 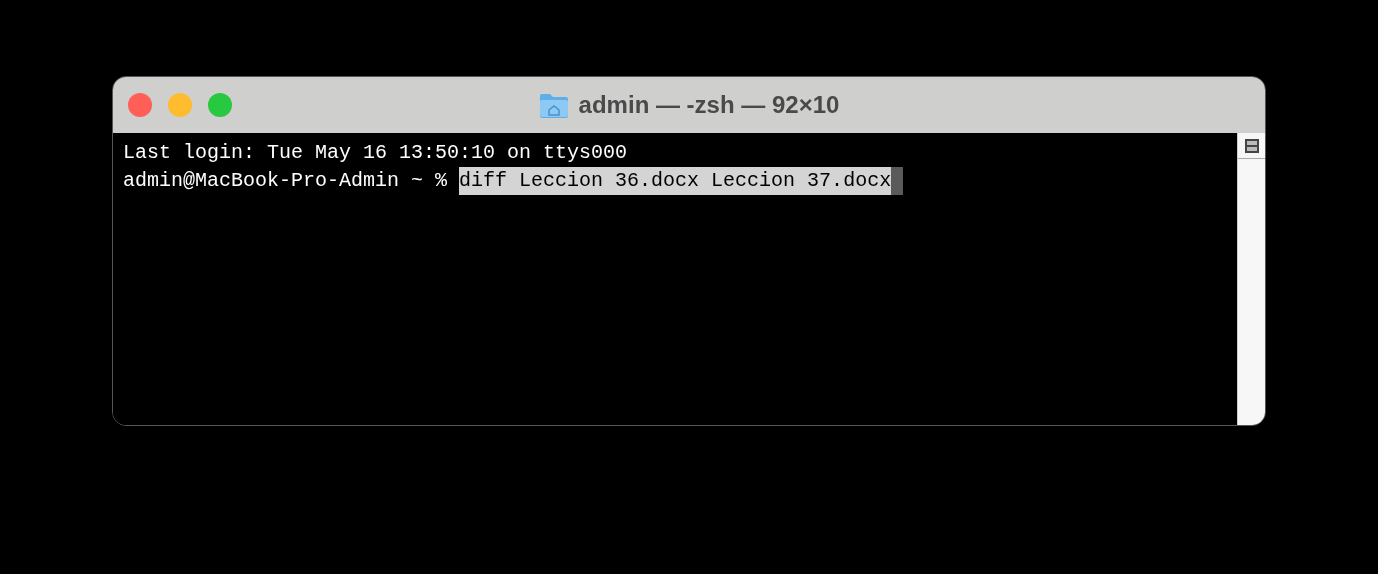 What do you see at coordinates (675, 181) in the screenshot?
I see `selected-command: diff Leccion 36.docx Leccion 37.docx` at bounding box center [675, 181].